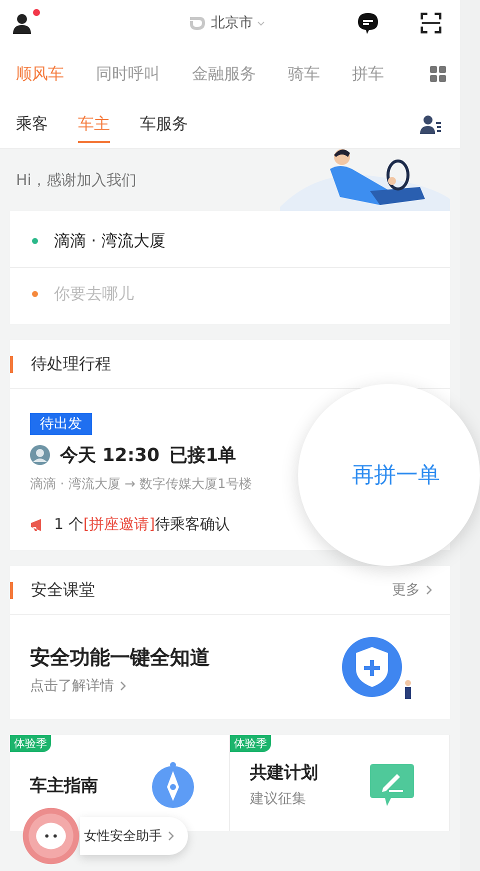 The width and height of the screenshot is (480, 871). I want to click on service-tab: 顺风车, so click(40, 74).